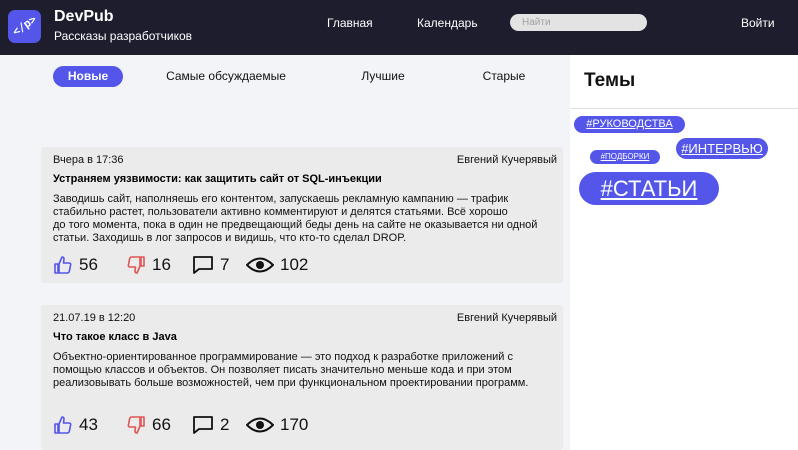 The height and width of the screenshot is (450, 798). What do you see at coordinates (75, 425) in the screenshot?
I see `like-button: 43` at bounding box center [75, 425].